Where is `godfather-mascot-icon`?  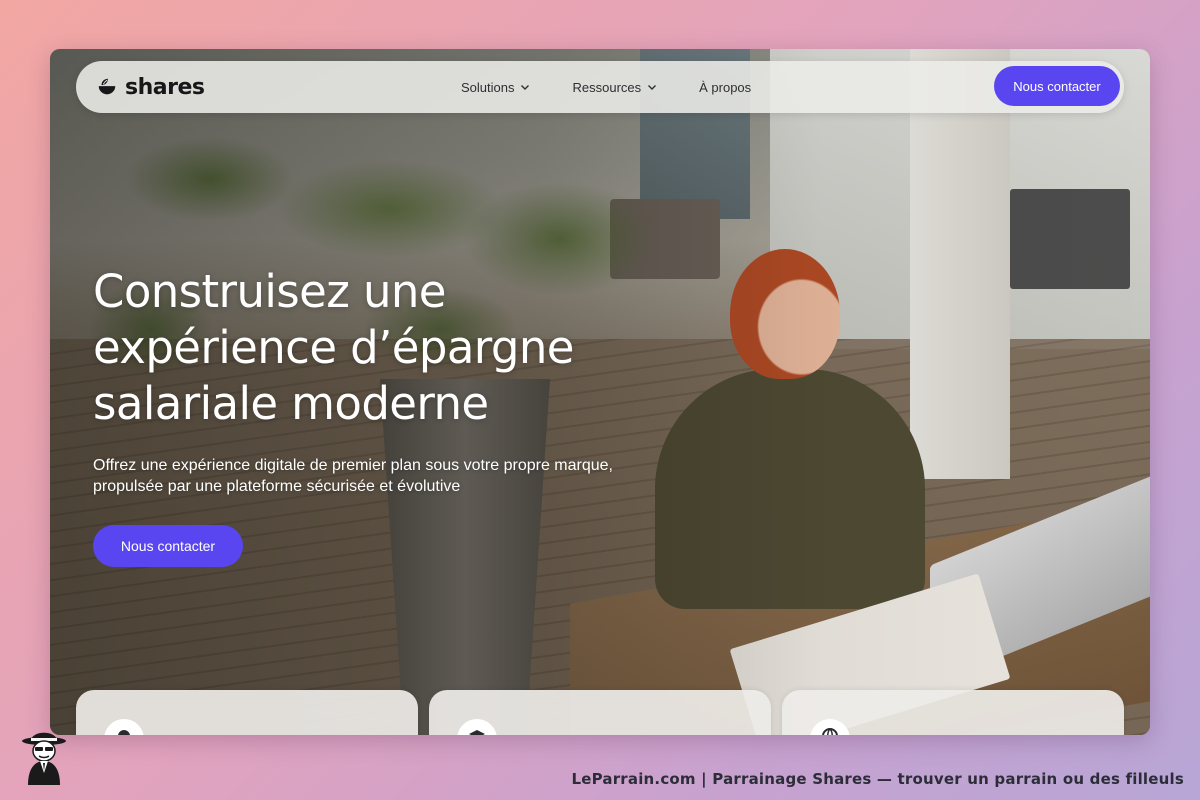
godfather-mascot-icon is located at coordinates (44, 758).